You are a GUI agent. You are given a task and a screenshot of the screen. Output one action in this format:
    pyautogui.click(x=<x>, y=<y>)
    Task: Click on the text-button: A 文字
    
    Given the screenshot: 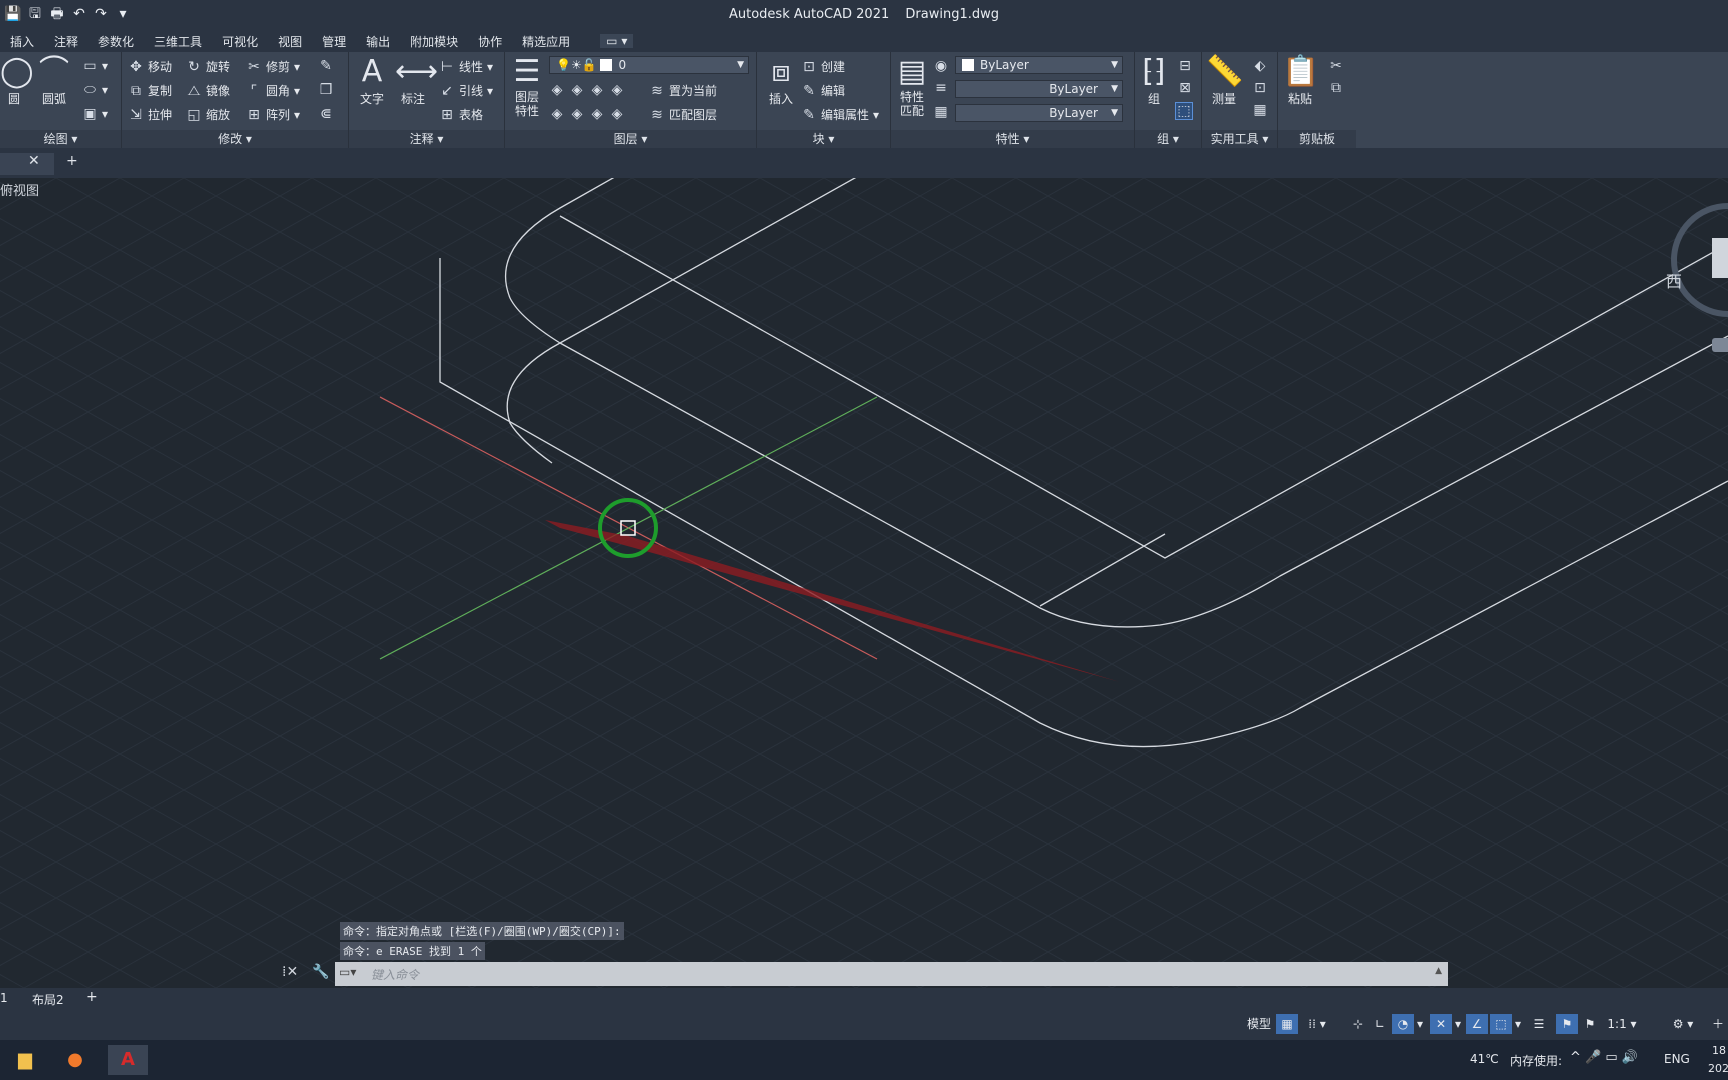 What is the action you would take?
    pyautogui.click(x=372, y=80)
    